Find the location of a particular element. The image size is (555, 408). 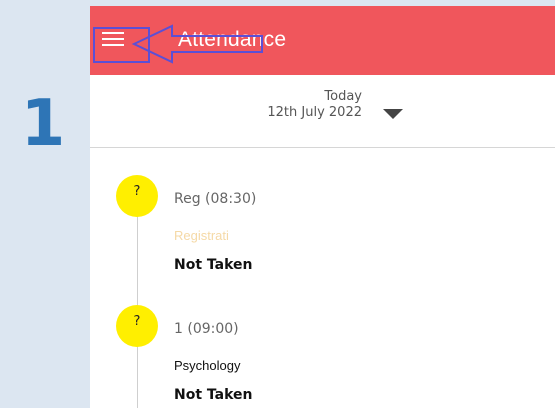

period-subject: Psychology is located at coordinates (207, 365).